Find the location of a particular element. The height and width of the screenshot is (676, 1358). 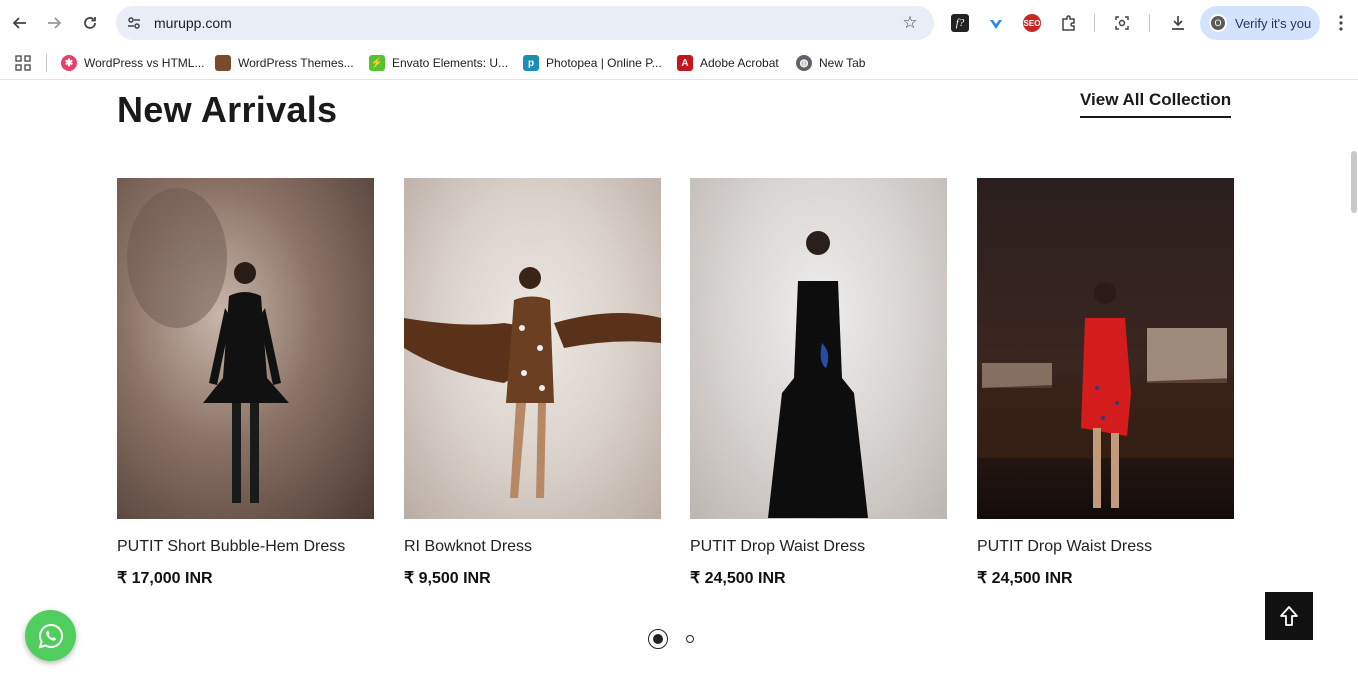

bookmark-item-adobe-acrobat: A Adobe Acrobat is located at coordinates (728, 63).